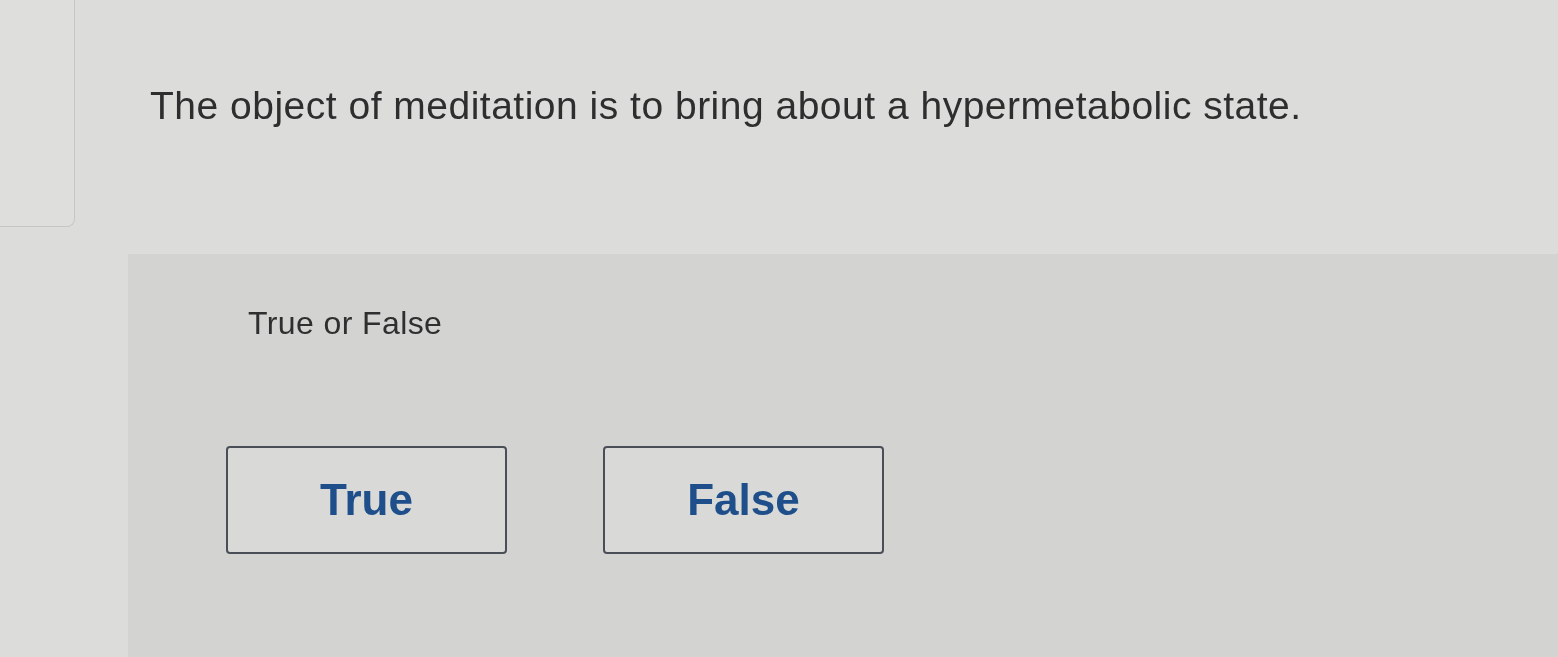  What do you see at coordinates (726, 106) in the screenshot?
I see `question-text: The object of meditation is to bring about a hypermetabolic state.` at bounding box center [726, 106].